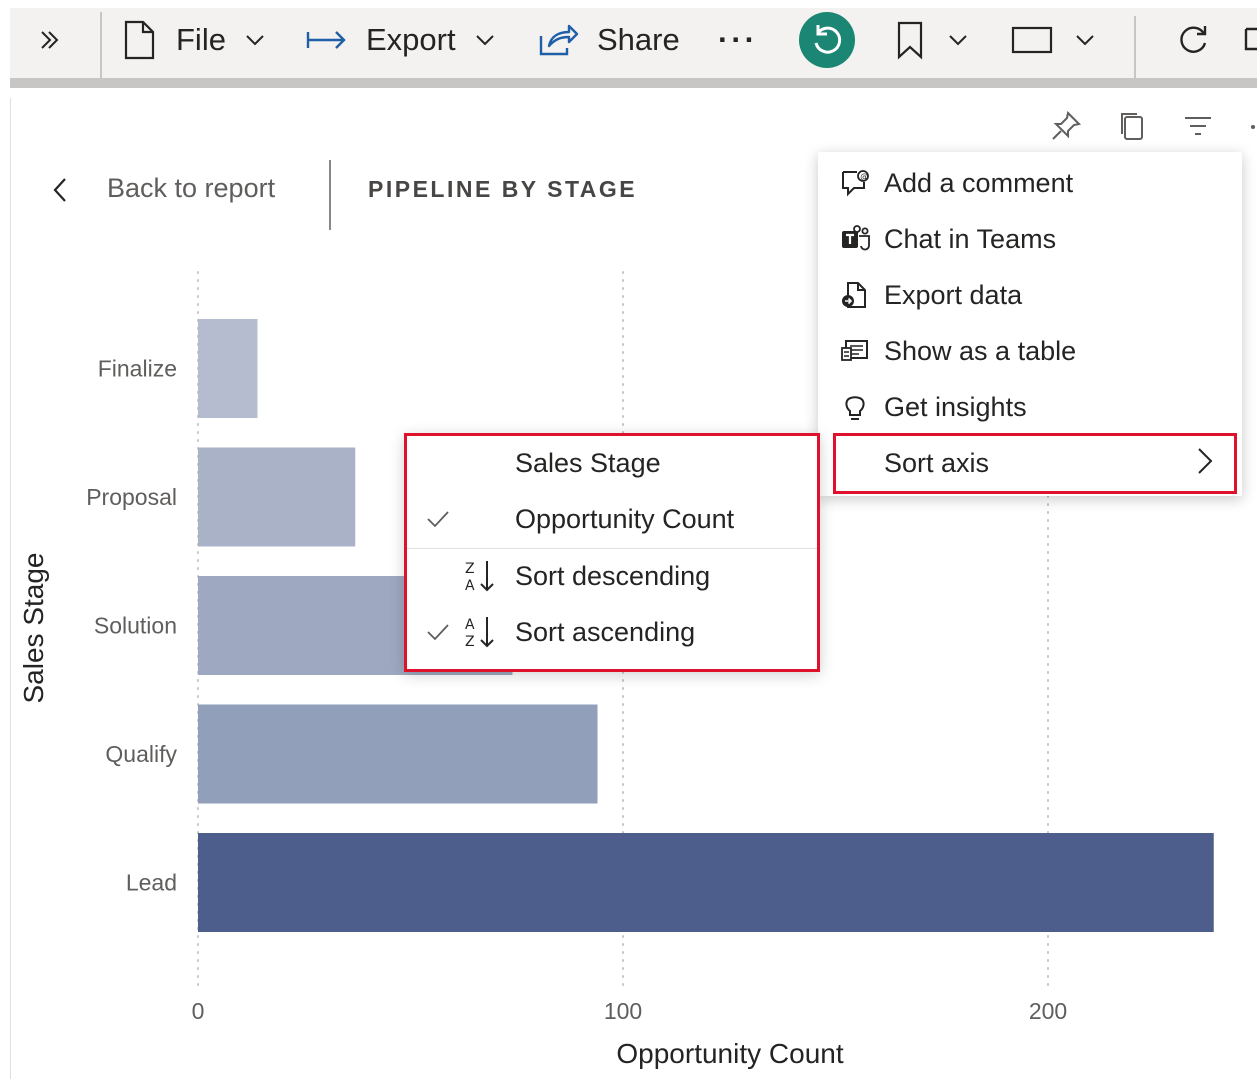 The width and height of the screenshot is (1257, 1079). What do you see at coordinates (970, 238) in the screenshot?
I see `menu-item-label: Chat in Teams` at bounding box center [970, 238].